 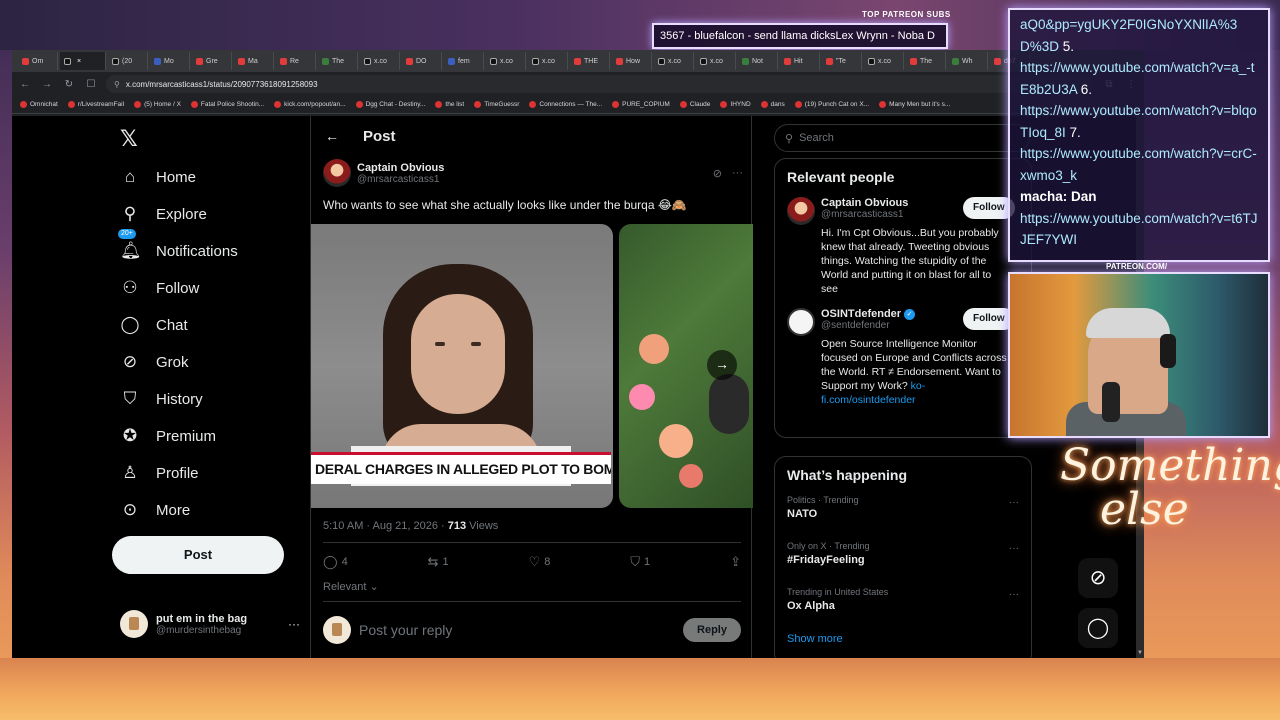 I want to click on bookmark-item: r/LivestreamFail, so click(x=95, y=104).